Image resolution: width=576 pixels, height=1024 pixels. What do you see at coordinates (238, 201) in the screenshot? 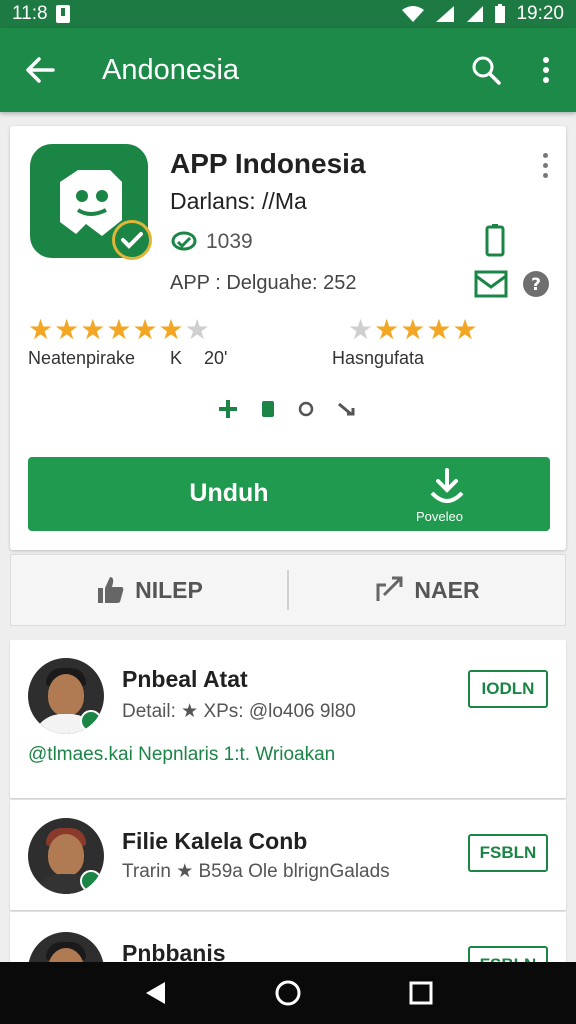
I see `app-developer: Darlans: //Ma` at bounding box center [238, 201].